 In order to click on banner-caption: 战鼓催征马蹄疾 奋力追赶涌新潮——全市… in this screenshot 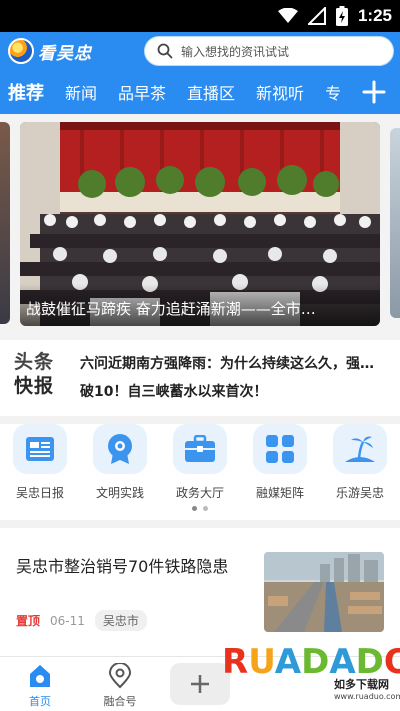, I will do `click(200, 305)`.